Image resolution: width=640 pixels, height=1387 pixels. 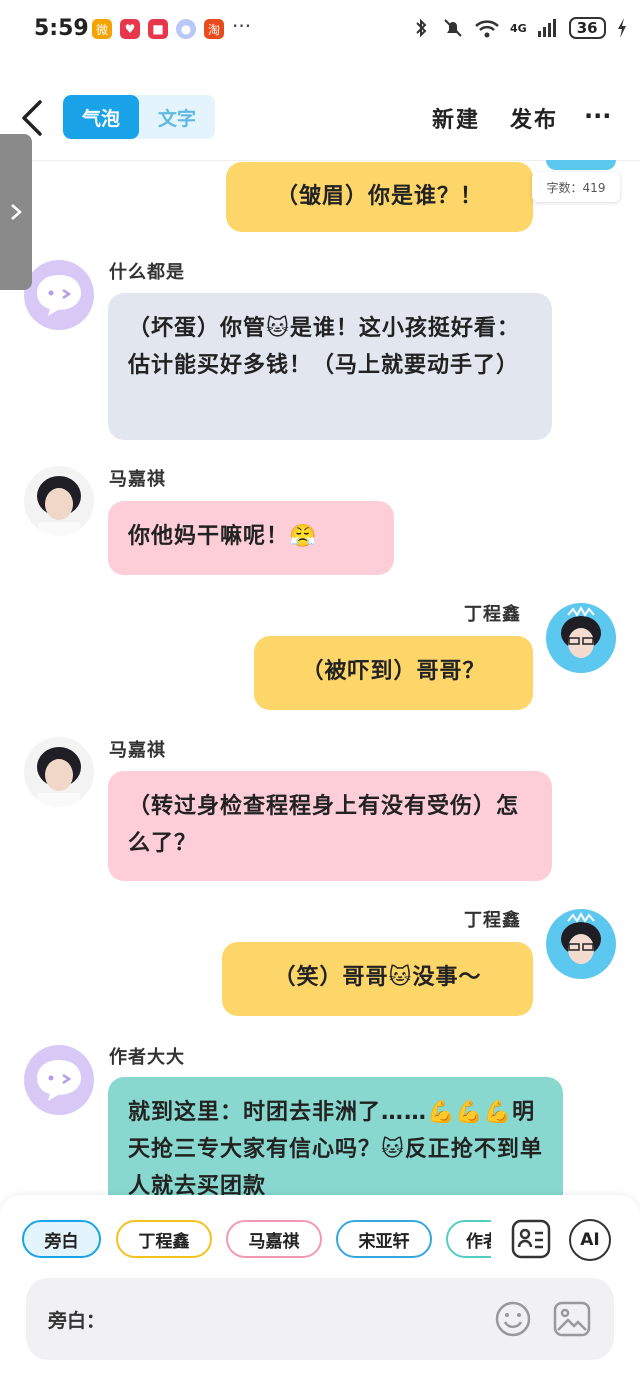 I want to click on role-chip-clip: 作者, so click(x=468, y=1240).